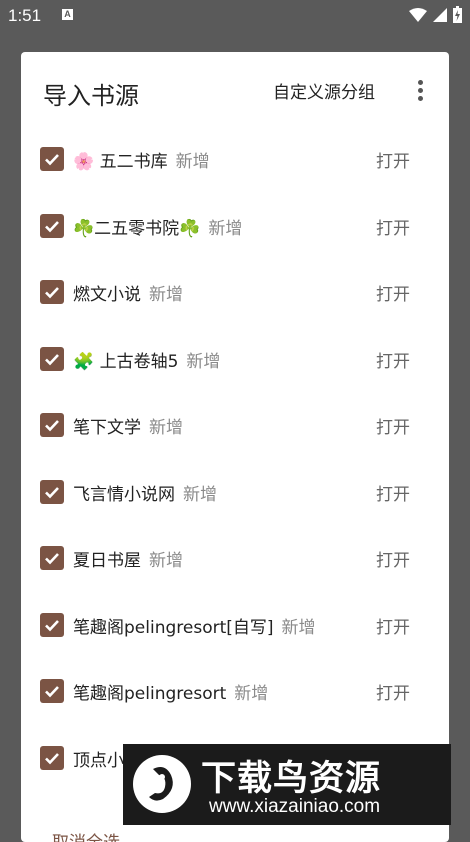 The image size is (470, 842). I want to click on source-name: 顶点小, so click(98, 760).